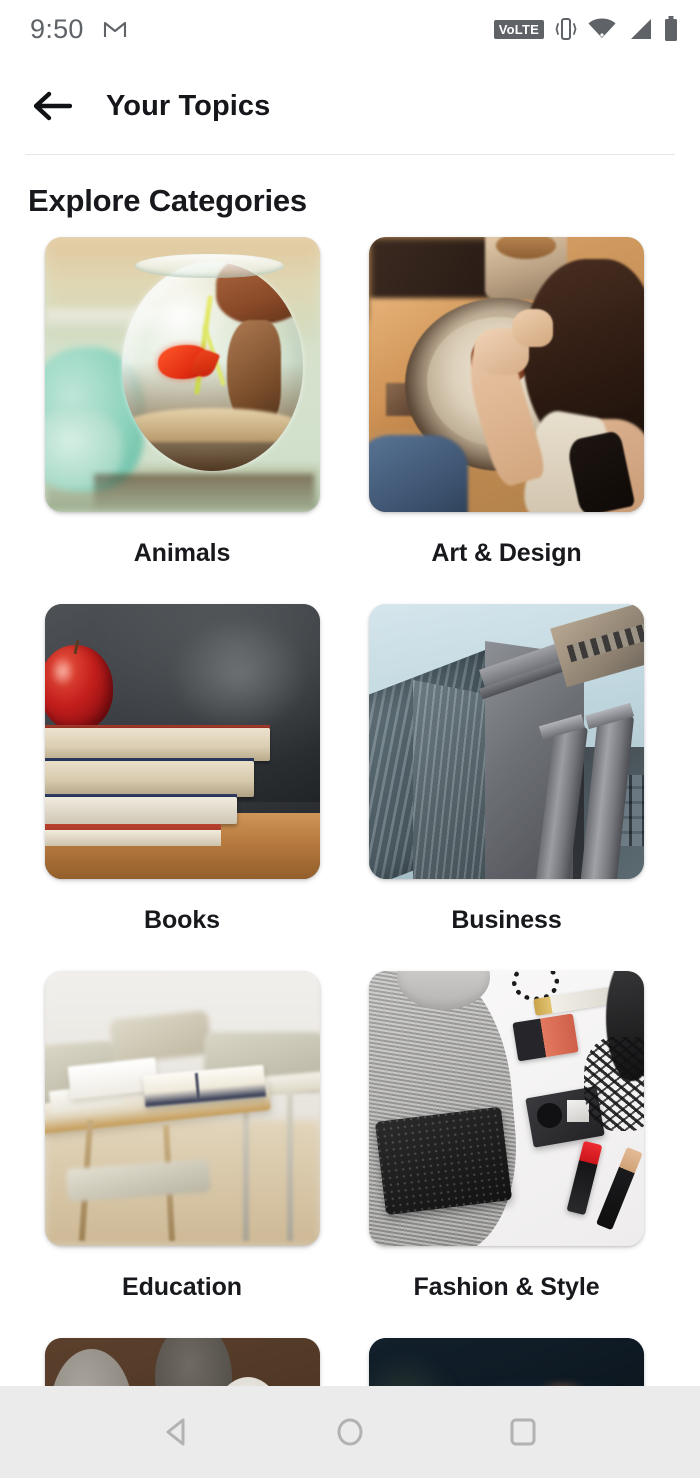 Image resolution: width=700 pixels, height=1478 pixels. What do you see at coordinates (506, 1287) in the screenshot?
I see `category-label-fashion-style: Fashion & Style` at bounding box center [506, 1287].